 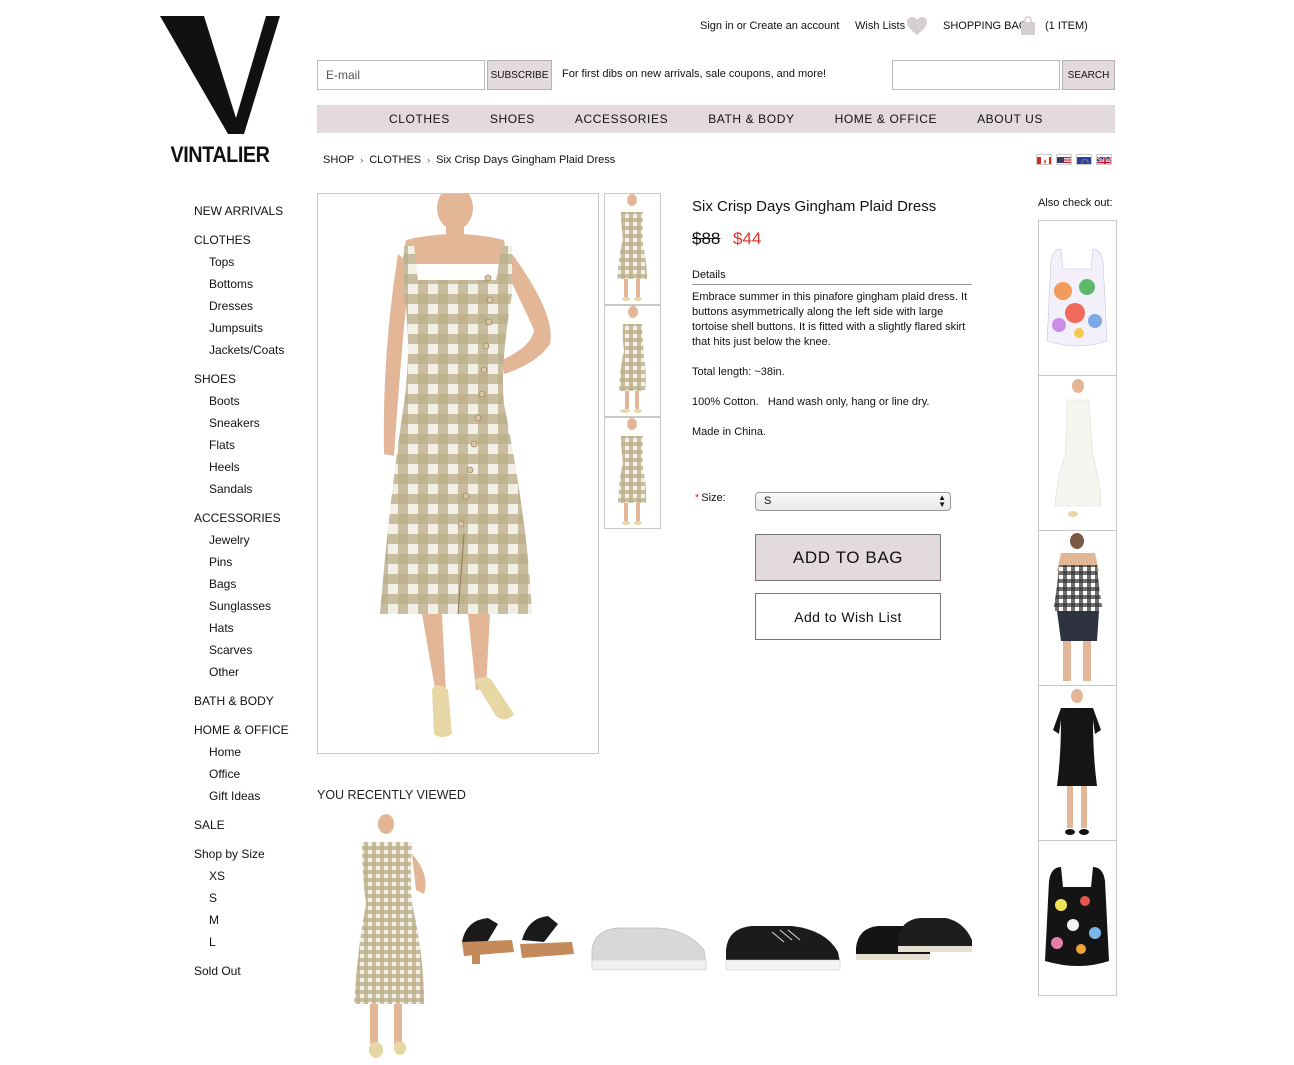 What do you see at coordinates (621, 119) in the screenshot?
I see `nav-accessories: ACCESSORIES` at bounding box center [621, 119].